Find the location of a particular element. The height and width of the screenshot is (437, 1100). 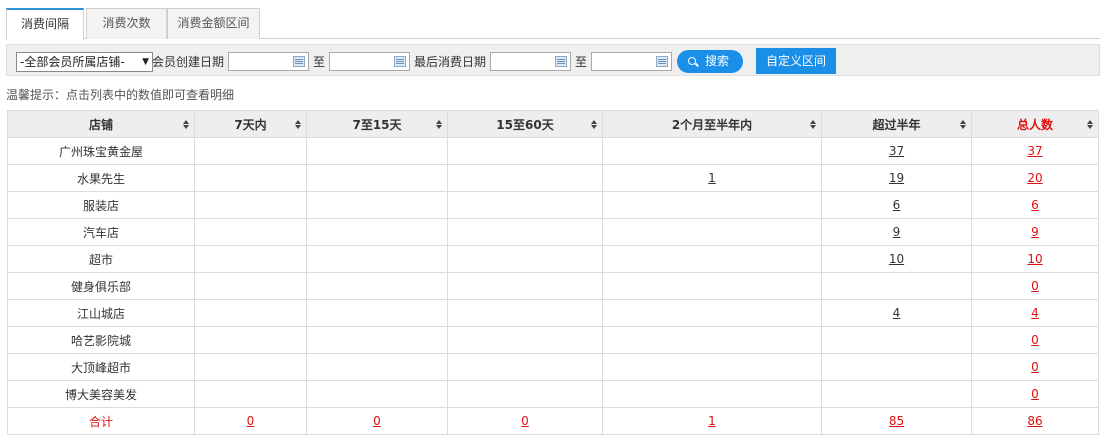

store-name-cell: 大顶峰超市 is located at coordinates (101, 367).